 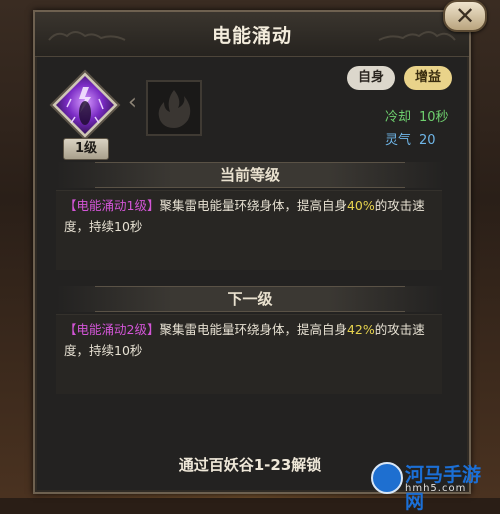 I want to click on current-skill-name: 【电能涌动1级】, so click(x=112, y=205).